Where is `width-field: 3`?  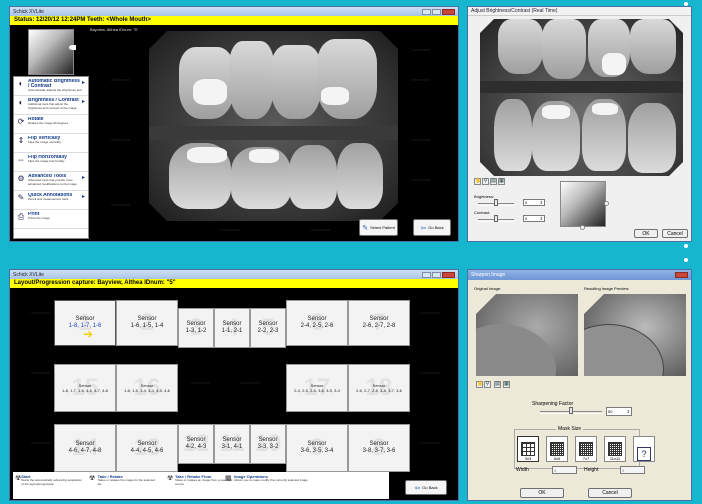
width-field: 3 is located at coordinates (564, 470).